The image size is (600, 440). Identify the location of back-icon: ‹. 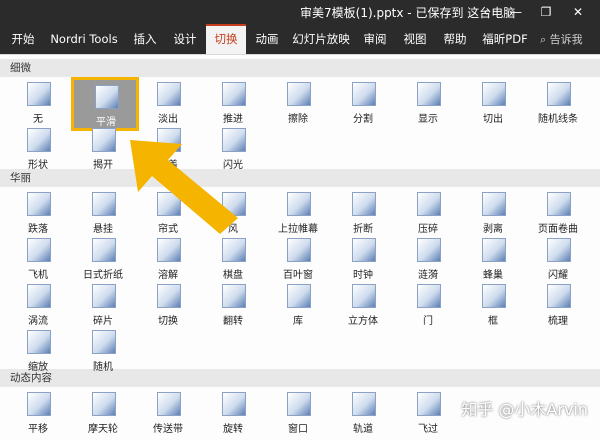
(486, 12).